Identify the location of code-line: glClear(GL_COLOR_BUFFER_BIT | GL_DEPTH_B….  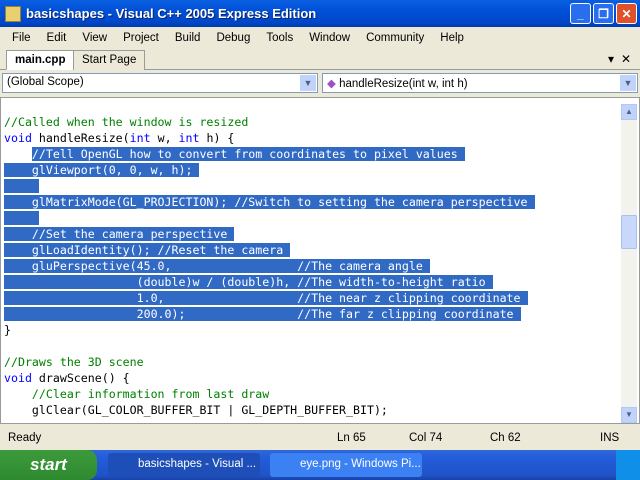
(269, 410).